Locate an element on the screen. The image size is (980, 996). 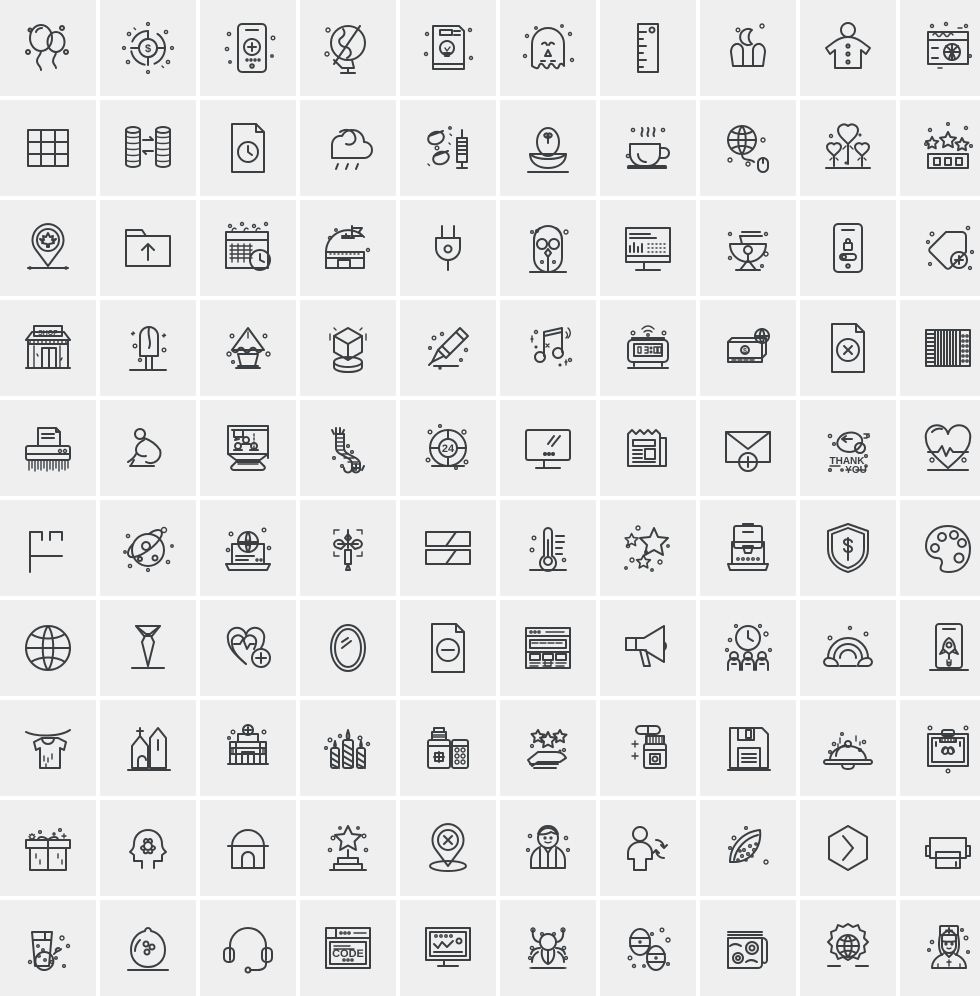
icon-cell-digital-clock is located at coordinates (648, 348).